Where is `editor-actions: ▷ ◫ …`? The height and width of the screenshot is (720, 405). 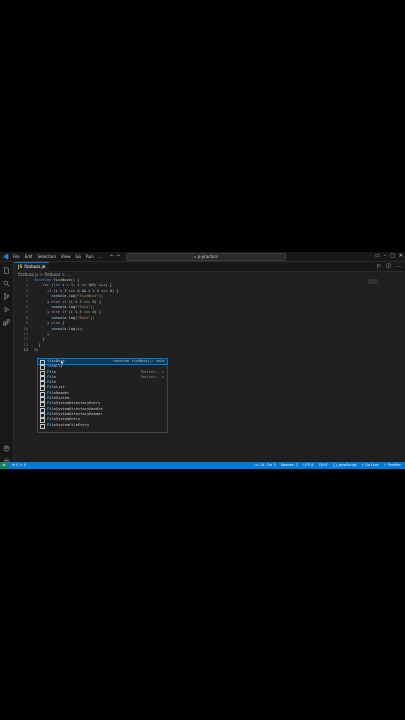 editor-actions: ▷ ◫ … is located at coordinates (389, 266).